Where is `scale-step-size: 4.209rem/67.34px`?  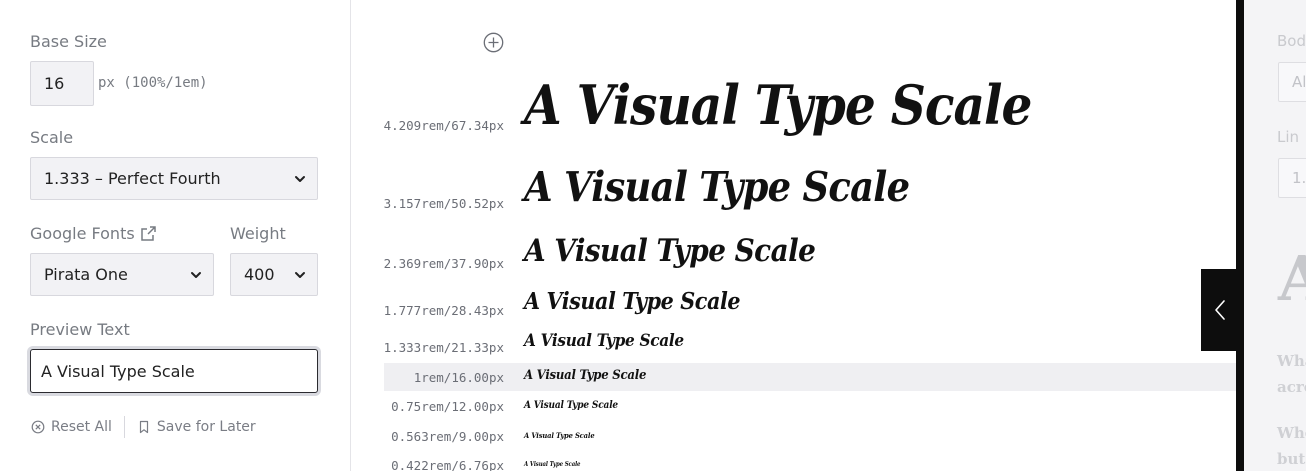 scale-step-size: 4.209rem/67.34px is located at coordinates (443, 125).